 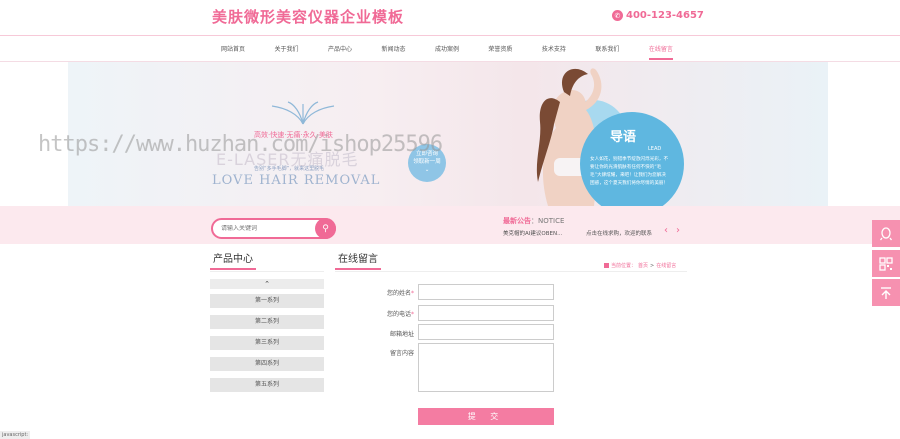 What do you see at coordinates (500, 49) in the screenshot?
I see `nav-item-honors: 荣誉资质` at bounding box center [500, 49].